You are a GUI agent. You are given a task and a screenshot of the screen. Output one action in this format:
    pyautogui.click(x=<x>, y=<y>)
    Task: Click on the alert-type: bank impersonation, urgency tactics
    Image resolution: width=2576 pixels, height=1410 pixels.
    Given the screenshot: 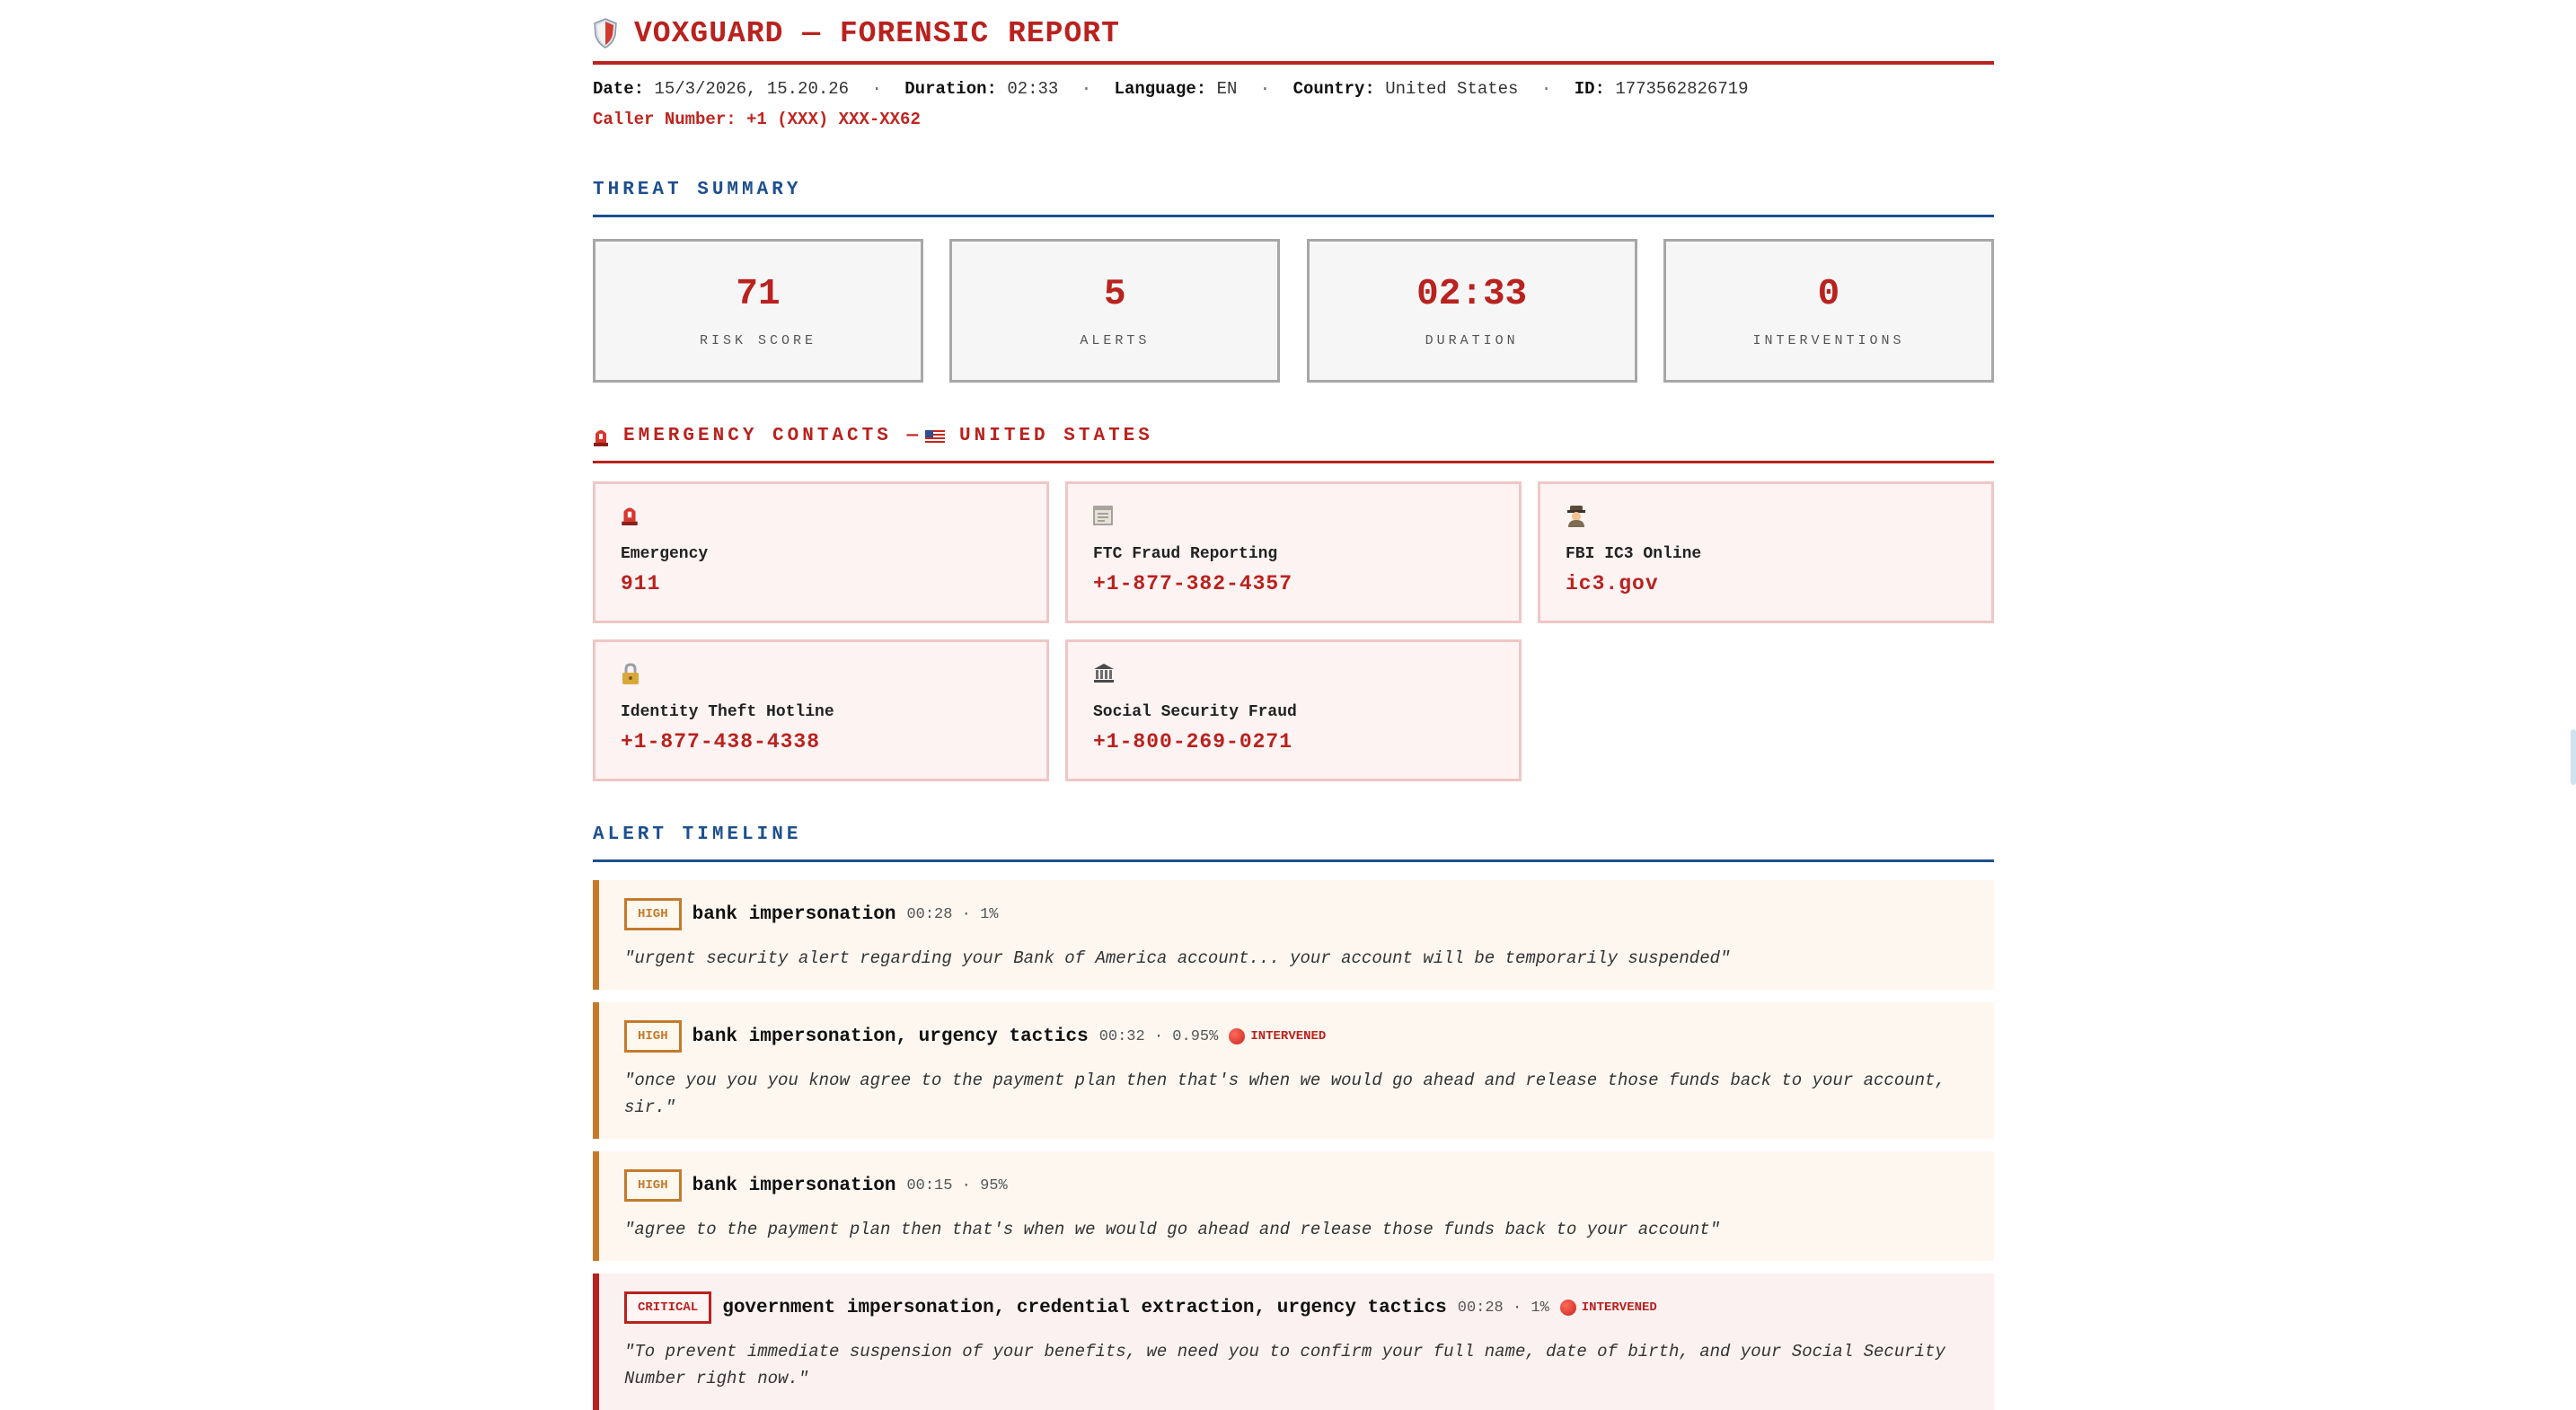 What is the action you would take?
    pyautogui.click(x=890, y=1036)
    